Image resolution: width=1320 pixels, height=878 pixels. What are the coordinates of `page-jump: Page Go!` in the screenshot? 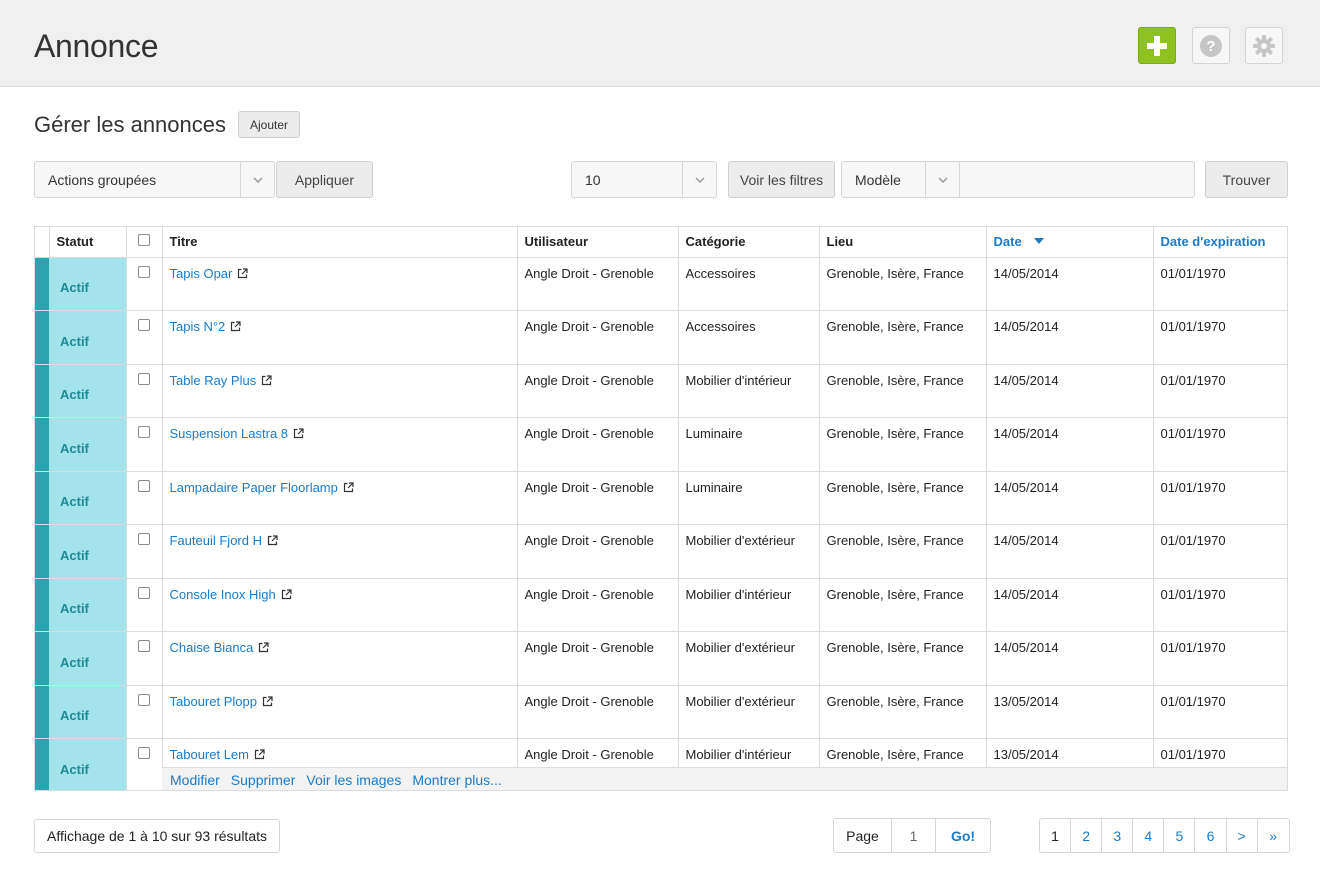 It's located at (912, 835).